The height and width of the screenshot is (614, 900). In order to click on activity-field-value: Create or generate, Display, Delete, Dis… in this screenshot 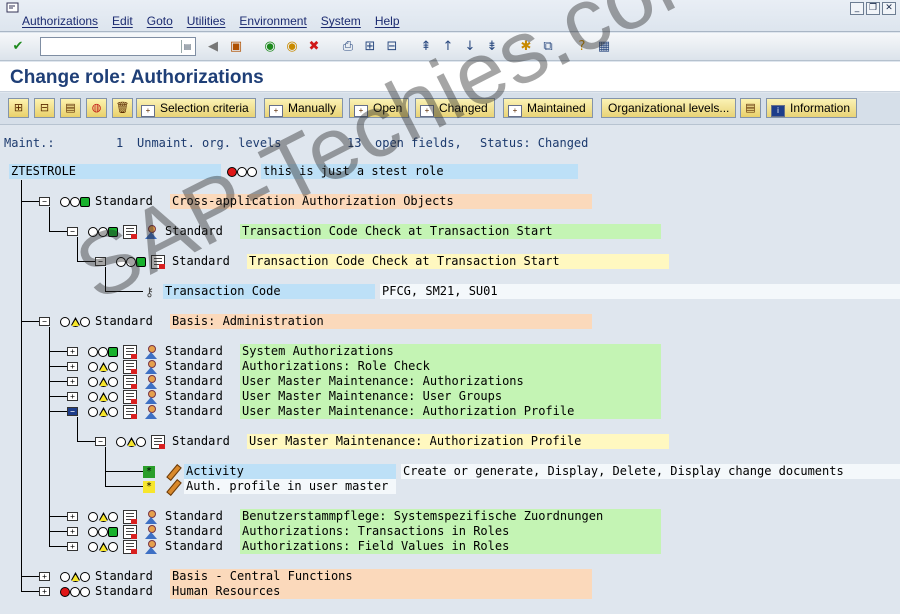, I will do `click(650, 471)`.